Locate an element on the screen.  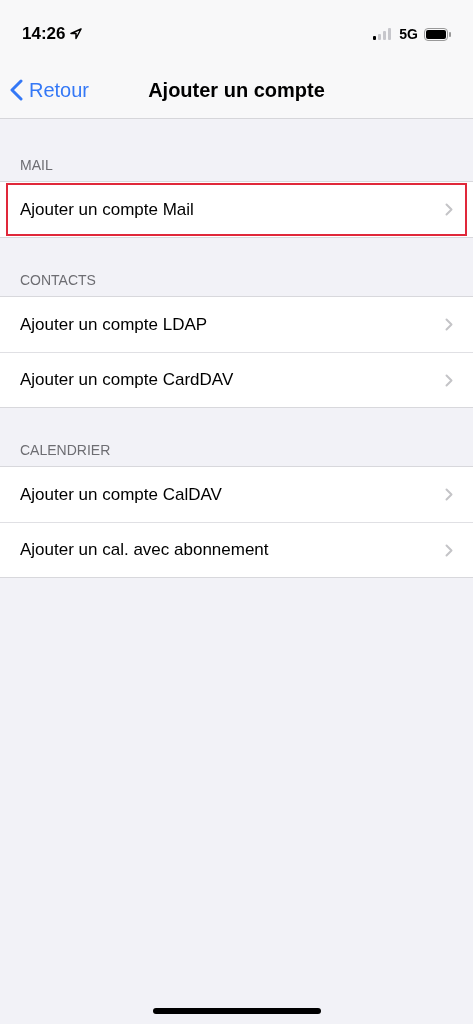
back-button: Retour is located at coordinates (50, 90).